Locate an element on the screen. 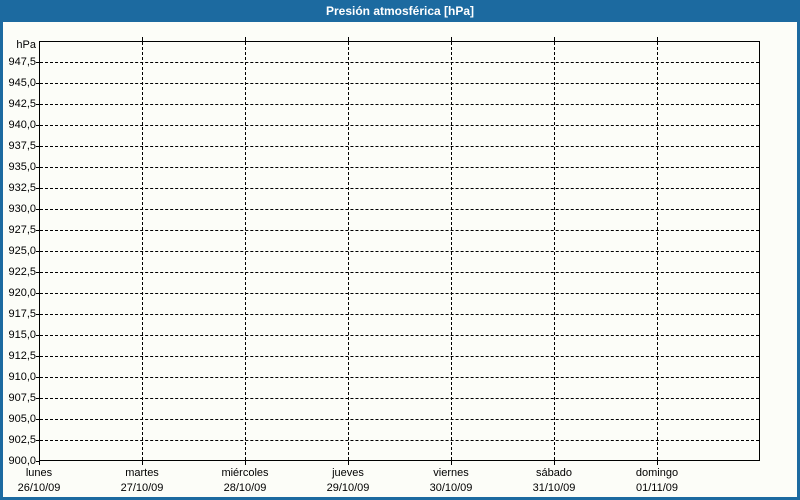 The image size is (800, 500). x-axis-date-label: 27/10/09 is located at coordinates (142, 488).